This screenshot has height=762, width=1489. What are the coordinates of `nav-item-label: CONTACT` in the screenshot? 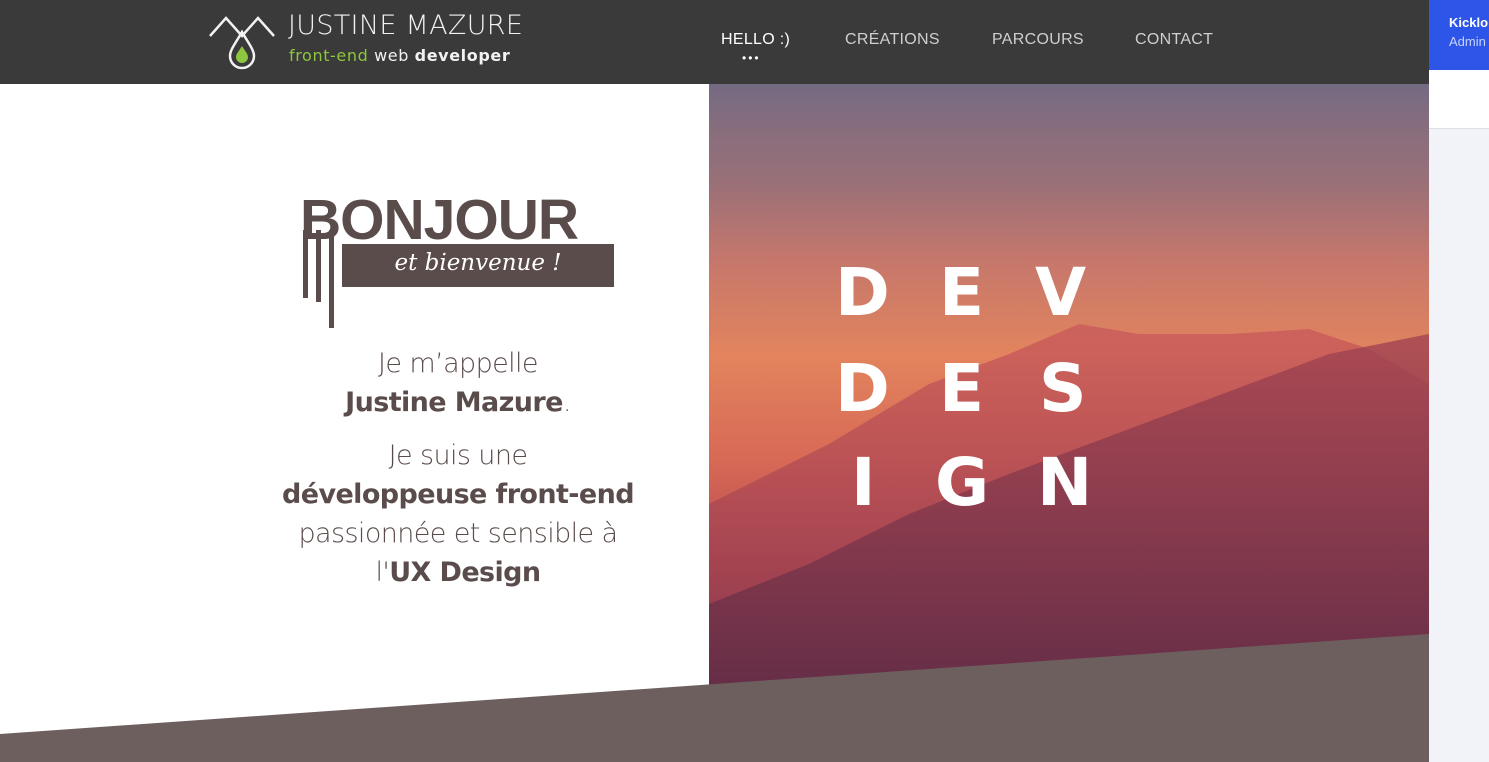 It's located at (1174, 39).